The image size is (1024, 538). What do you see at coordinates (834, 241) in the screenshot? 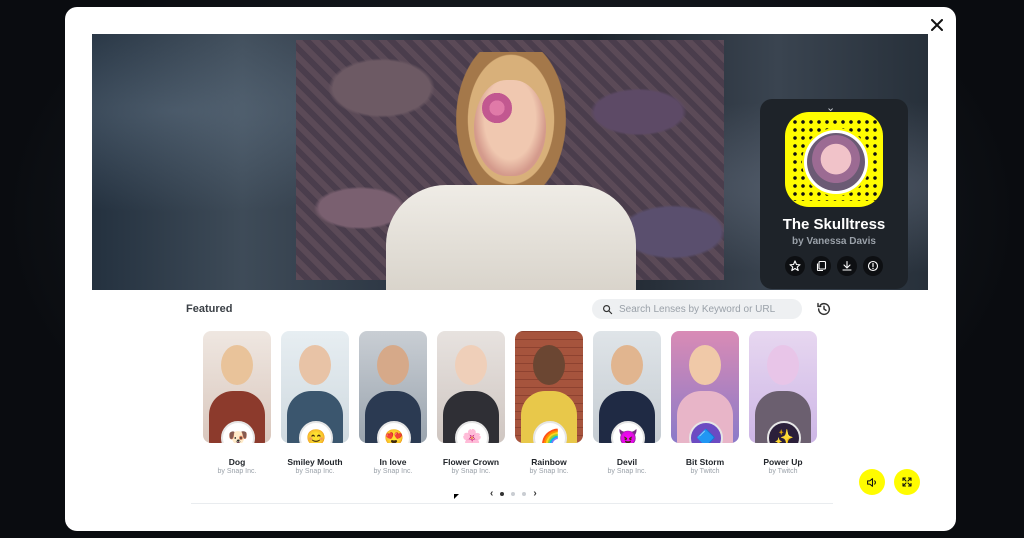
I see `lens-author: by Vanessa Davis` at bounding box center [834, 241].